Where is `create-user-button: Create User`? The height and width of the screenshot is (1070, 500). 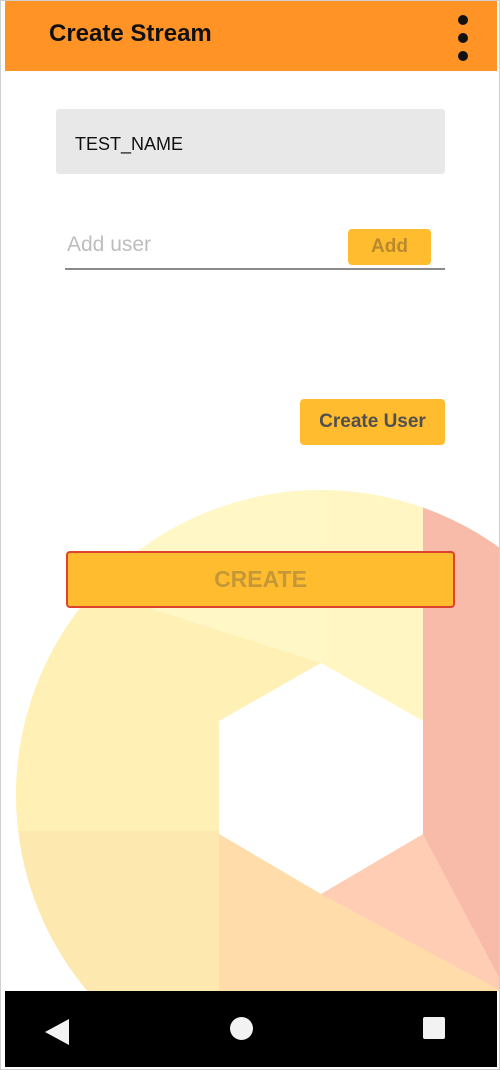 create-user-button: Create User is located at coordinates (372, 422).